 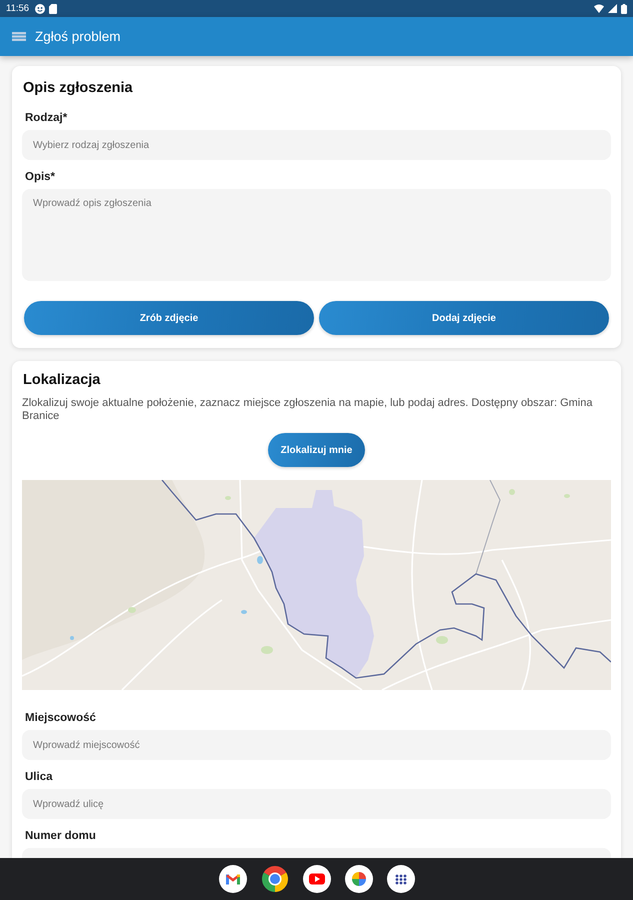 I want to click on add-photo-button: Dodaj zdjęcie, so click(x=464, y=318).